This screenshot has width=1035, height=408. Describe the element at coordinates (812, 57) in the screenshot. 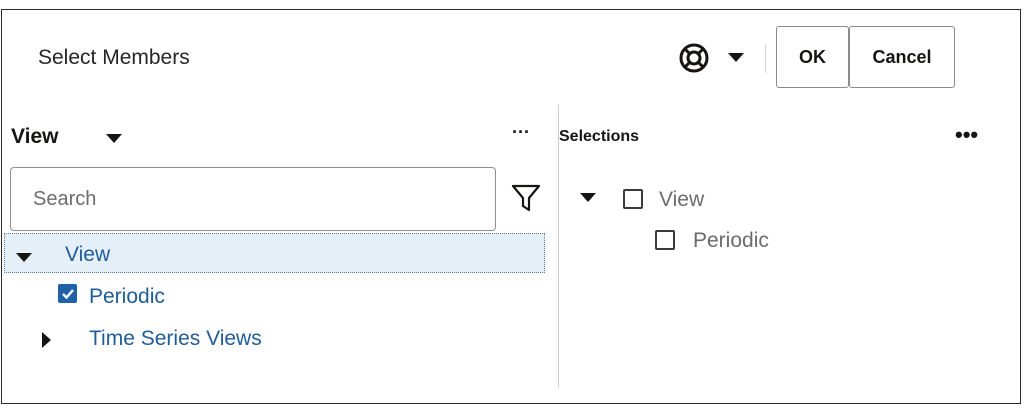

I see `ok-button: OK` at that location.